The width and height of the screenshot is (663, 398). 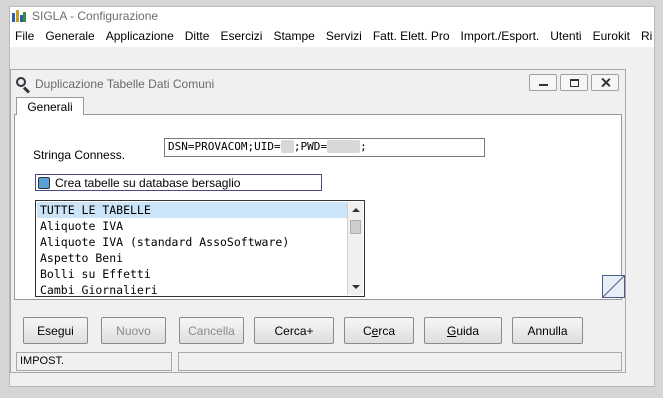 I want to click on cerca-plus-button: Cerca+, so click(x=294, y=330).